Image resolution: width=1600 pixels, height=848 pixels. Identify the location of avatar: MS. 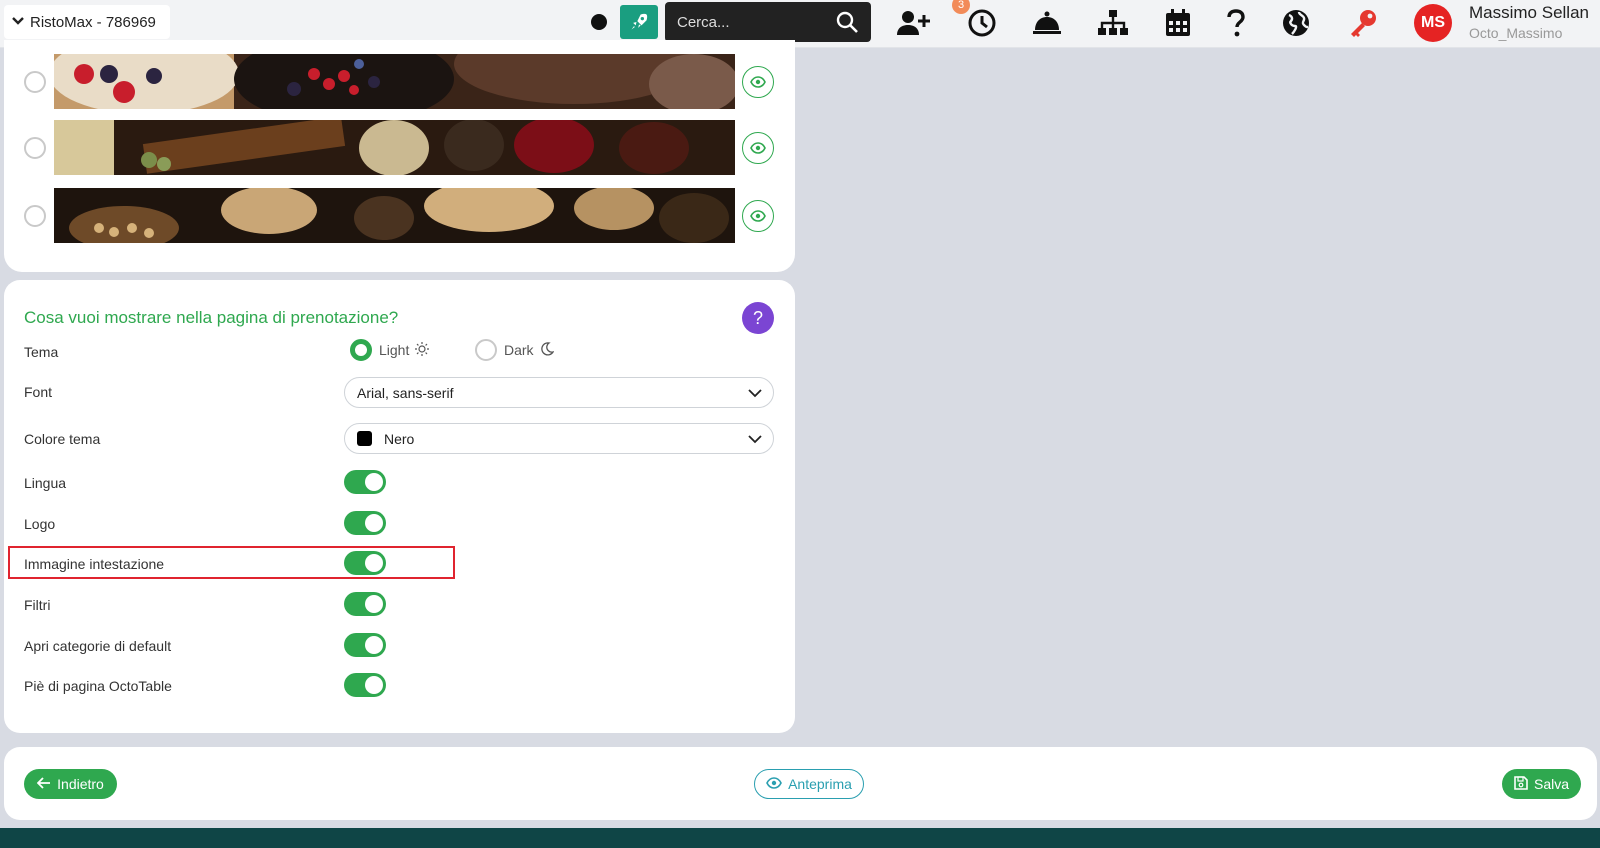
(1433, 23).